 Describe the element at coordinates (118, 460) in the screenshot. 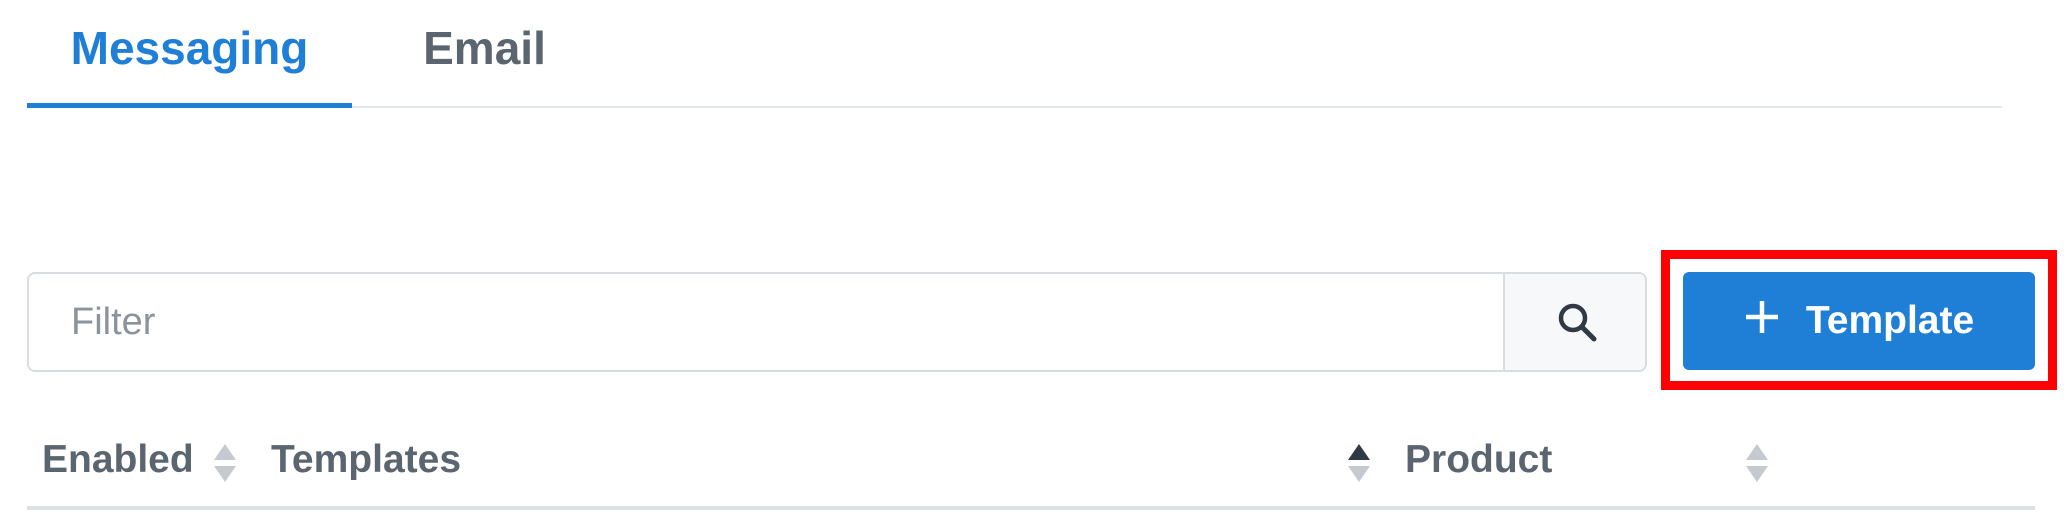

I see `column-header-enabled: Enabled` at that location.